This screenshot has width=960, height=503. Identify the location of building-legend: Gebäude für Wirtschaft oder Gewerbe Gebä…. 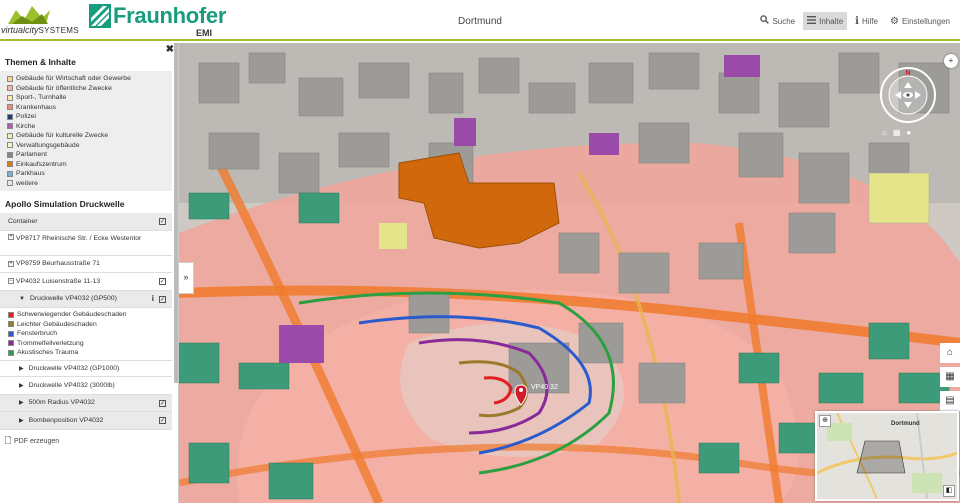
(86, 131).